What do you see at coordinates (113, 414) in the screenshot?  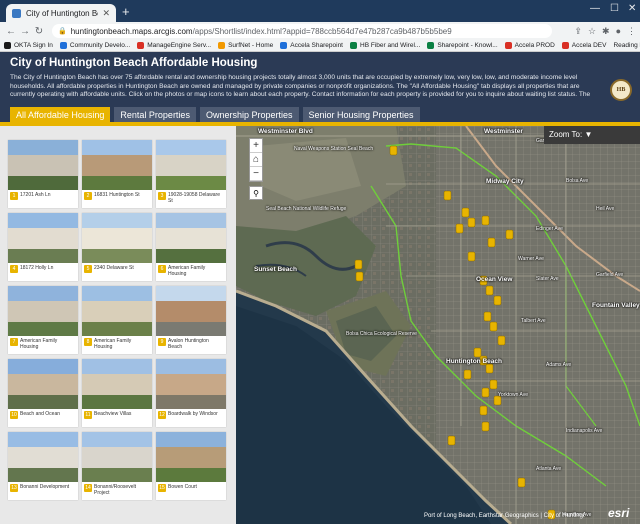 I see `property-name: Beachview Villas` at bounding box center [113, 414].